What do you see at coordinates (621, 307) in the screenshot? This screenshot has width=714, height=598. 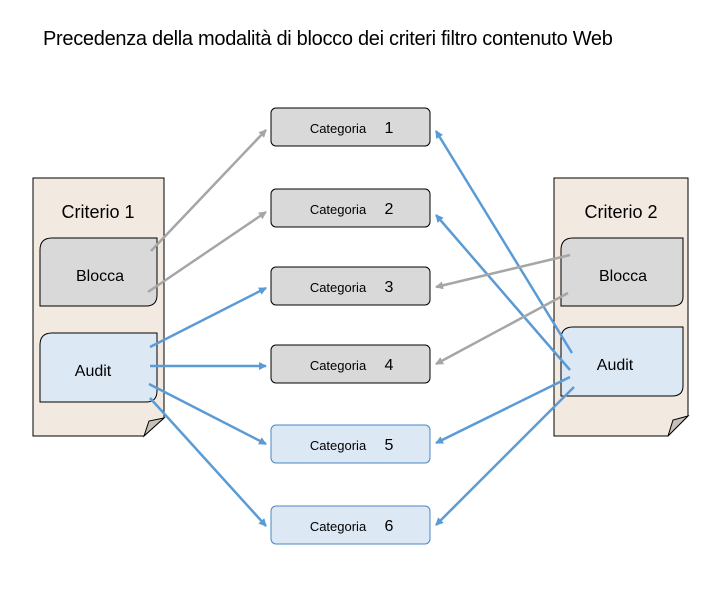 I see `policy-2-card: Criterio 2 Blocca Audit` at bounding box center [621, 307].